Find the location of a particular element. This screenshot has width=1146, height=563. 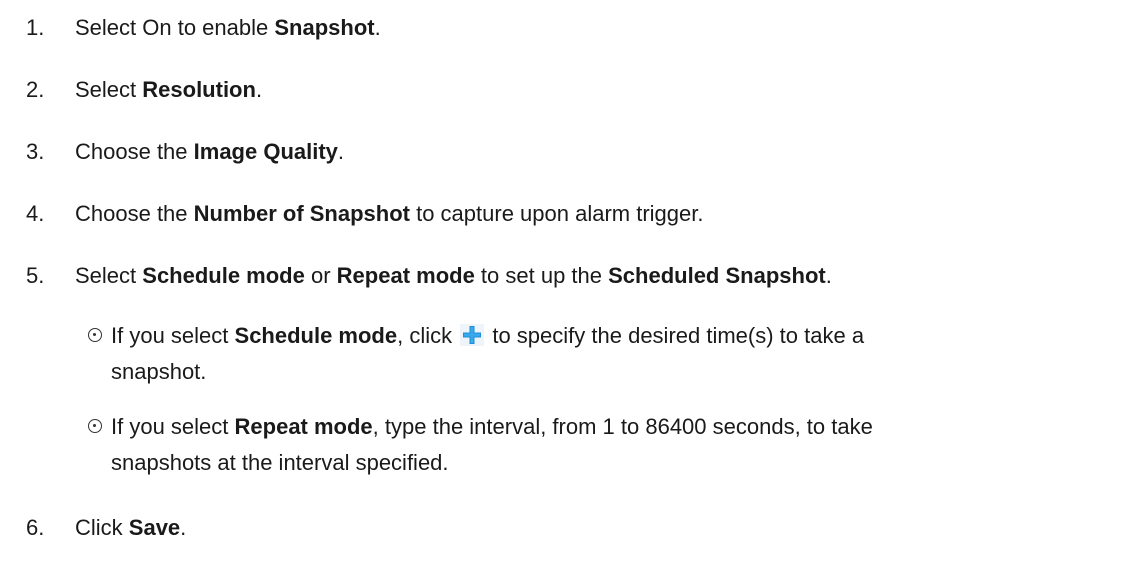

step-number: 4. is located at coordinates (35, 213).